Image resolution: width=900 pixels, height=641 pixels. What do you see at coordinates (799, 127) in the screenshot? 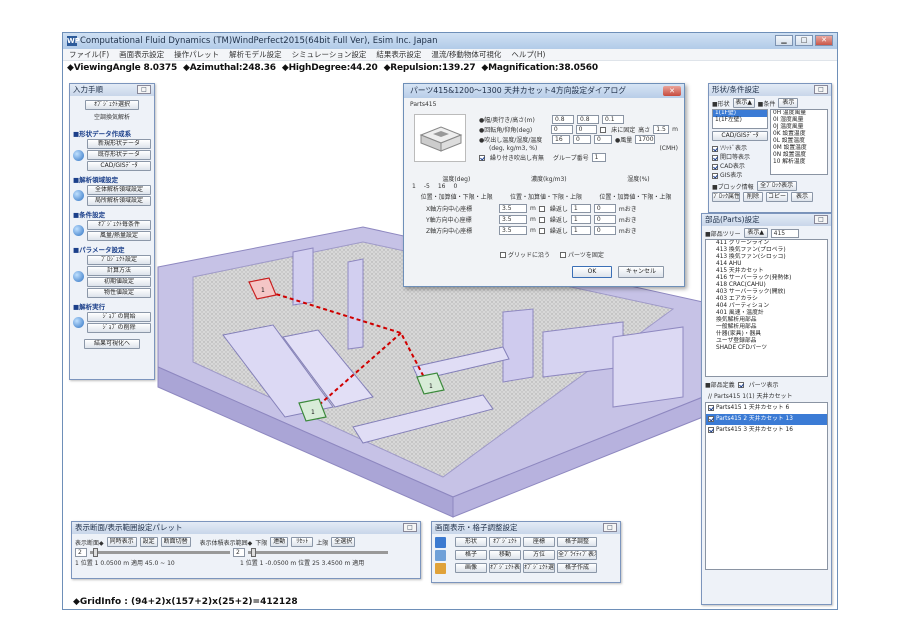
I see `list-item: 0J 温度風量` at bounding box center [799, 127].